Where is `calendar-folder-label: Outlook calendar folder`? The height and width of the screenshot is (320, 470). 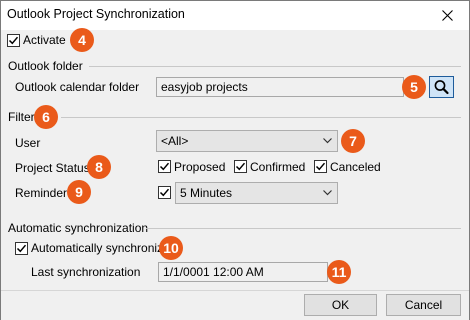 calendar-folder-label: Outlook calendar folder is located at coordinates (77, 87).